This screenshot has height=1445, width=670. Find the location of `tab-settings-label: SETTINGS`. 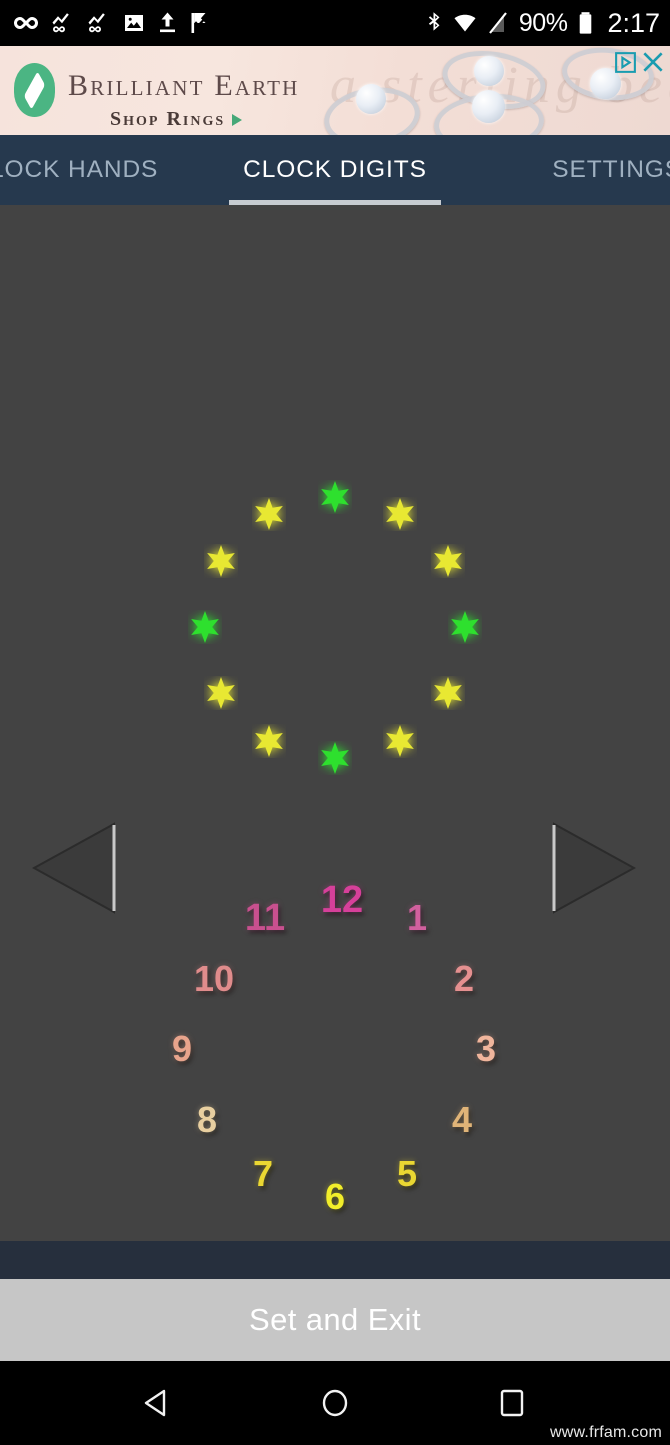

tab-settings-label: SETTINGS is located at coordinates (611, 169).